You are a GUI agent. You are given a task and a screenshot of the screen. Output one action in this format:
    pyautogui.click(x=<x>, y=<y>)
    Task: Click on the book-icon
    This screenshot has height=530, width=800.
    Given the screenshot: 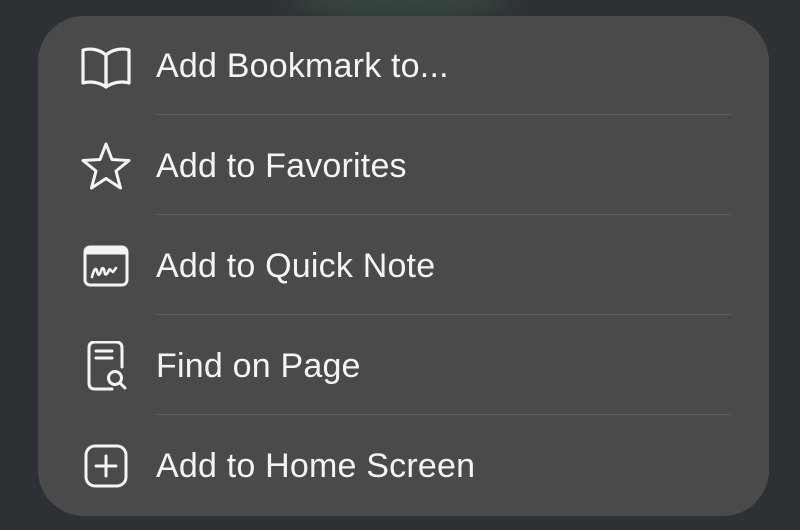 What is the action you would take?
    pyautogui.click(x=106, y=66)
    